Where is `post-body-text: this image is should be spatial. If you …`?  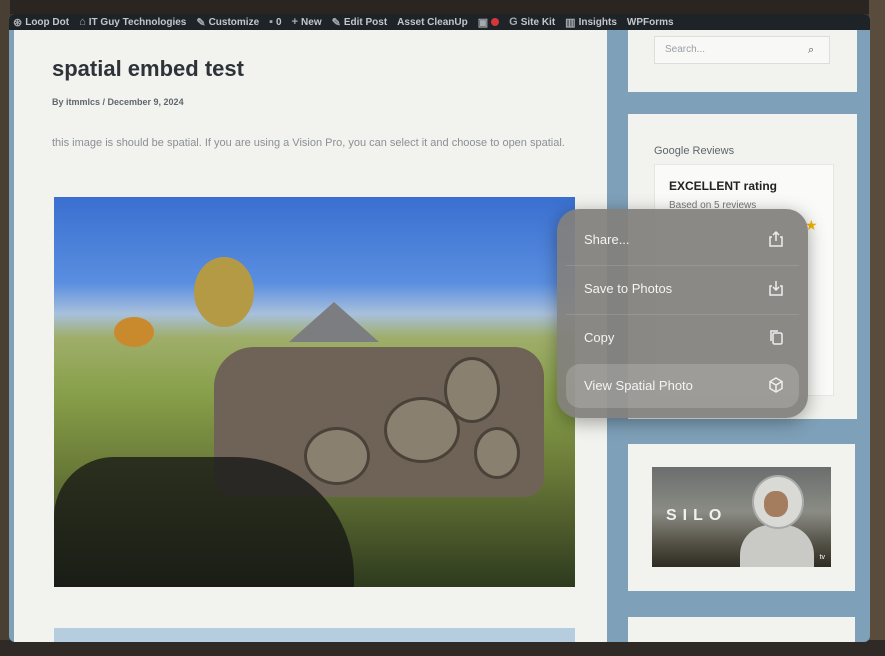
post-body-text: this image is should be spatial. If you … is located at coordinates (308, 143).